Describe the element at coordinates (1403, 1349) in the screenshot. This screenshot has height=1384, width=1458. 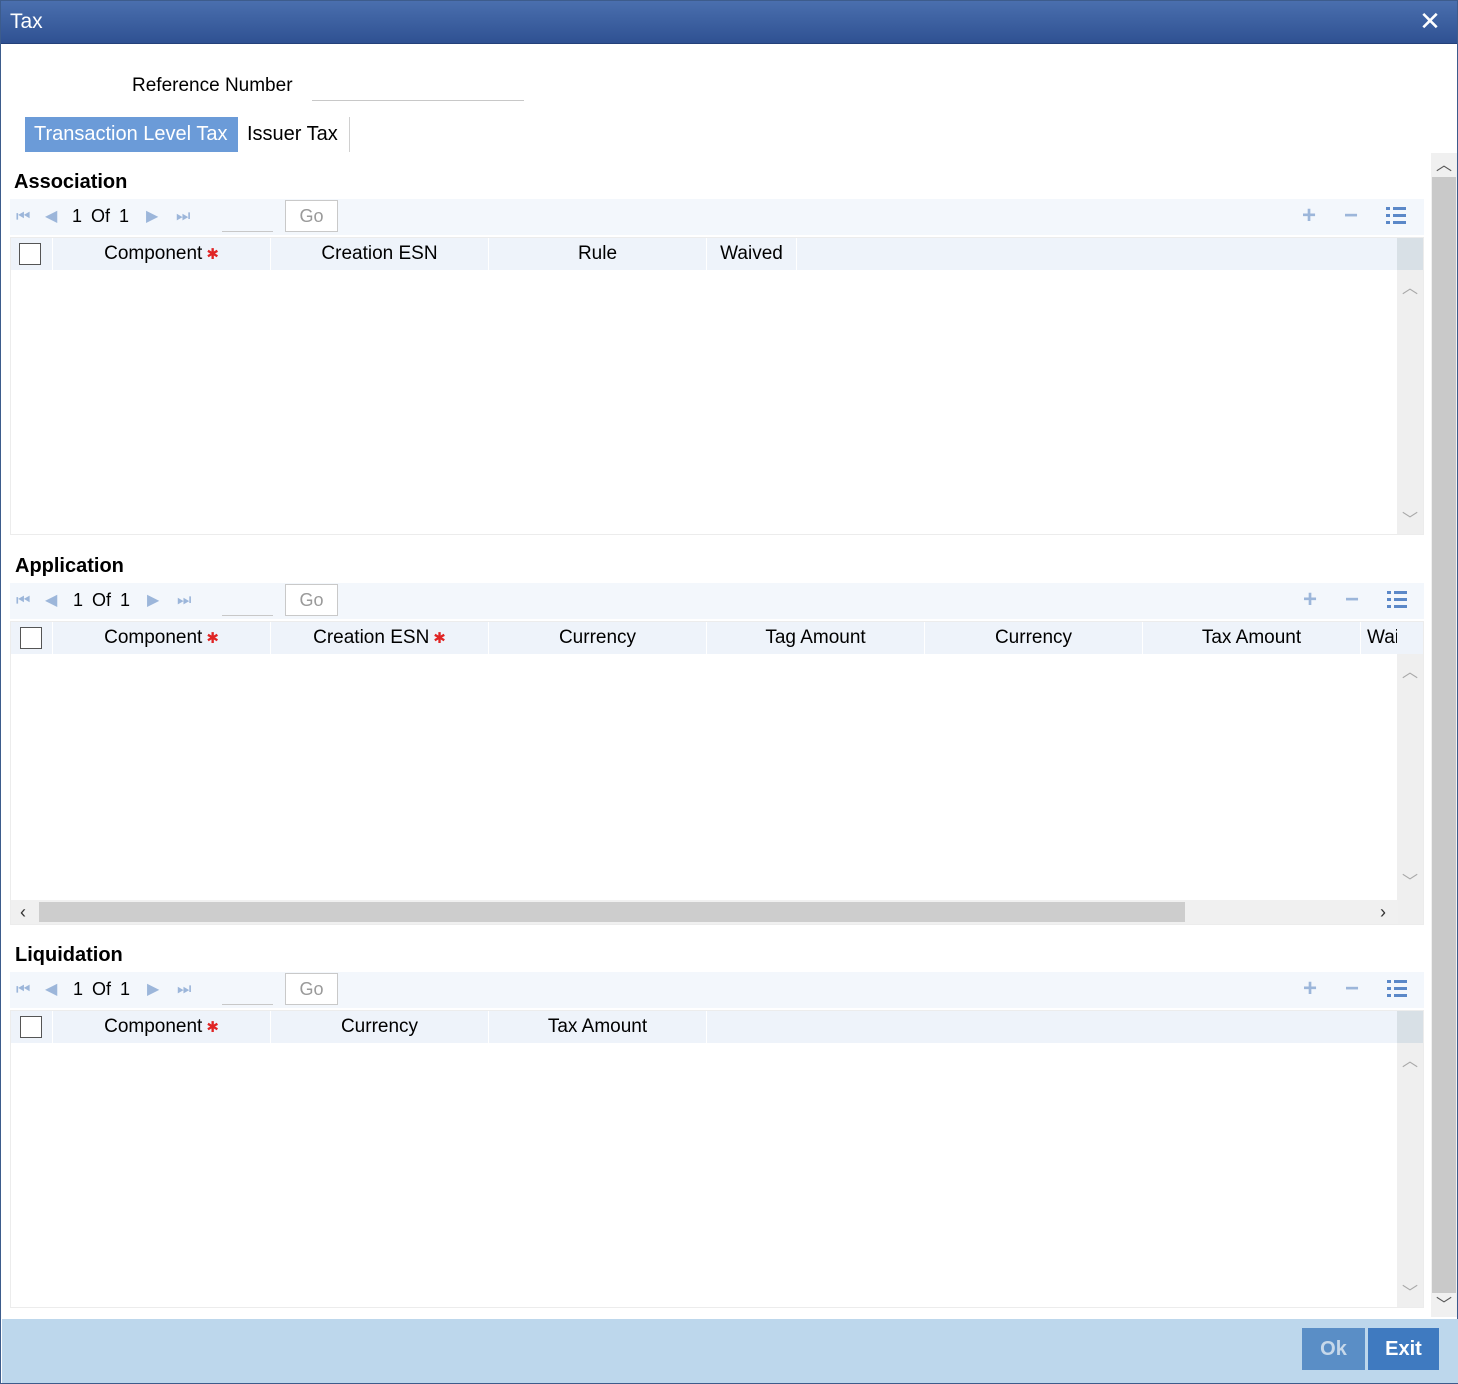
I see `exit-button: Exit` at that location.